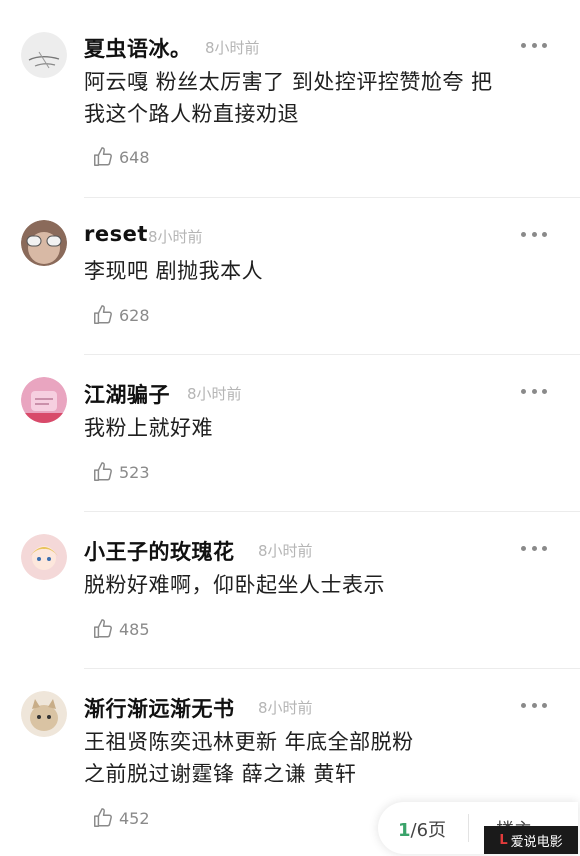  Describe the element at coordinates (159, 551) in the screenshot. I see `username: 小王子的玫瑰花` at that location.